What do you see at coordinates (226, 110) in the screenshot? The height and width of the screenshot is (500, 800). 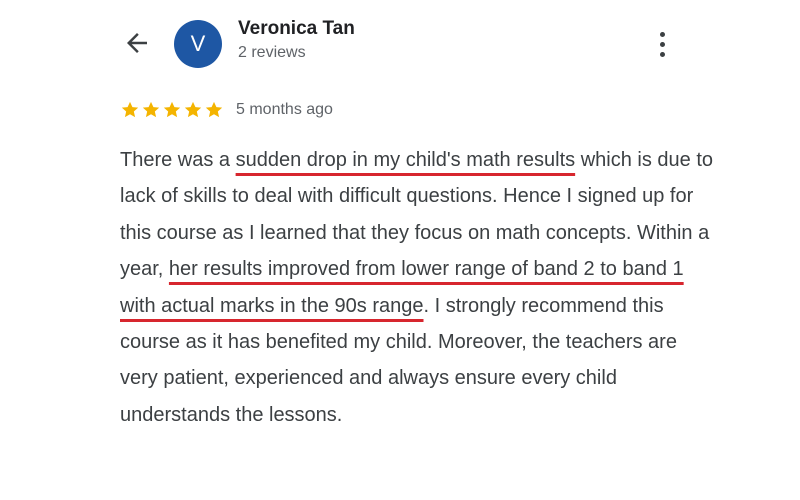 I see `rating-row: 5 months ago` at bounding box center [226, 110].